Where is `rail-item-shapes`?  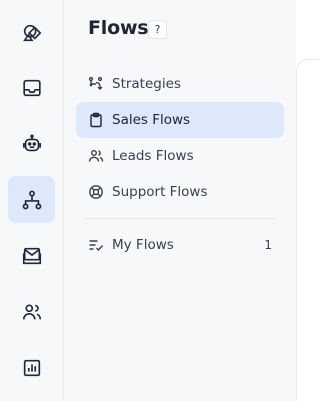 rail-item-shapes is located at coordinates (31, 32).